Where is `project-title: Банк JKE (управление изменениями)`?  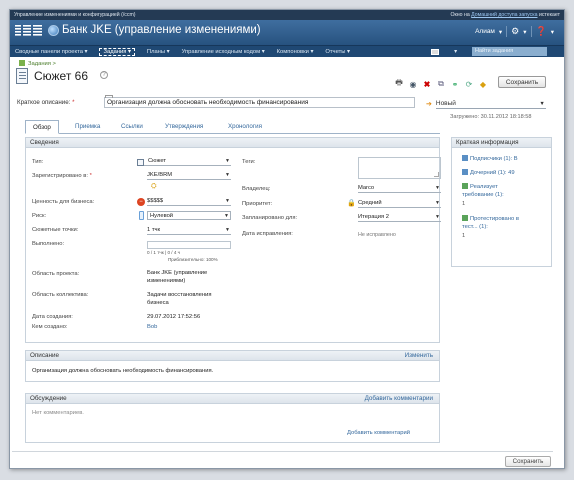 project-title: Банк JKE (управление изменениями) is located at coordinates (161, 30).